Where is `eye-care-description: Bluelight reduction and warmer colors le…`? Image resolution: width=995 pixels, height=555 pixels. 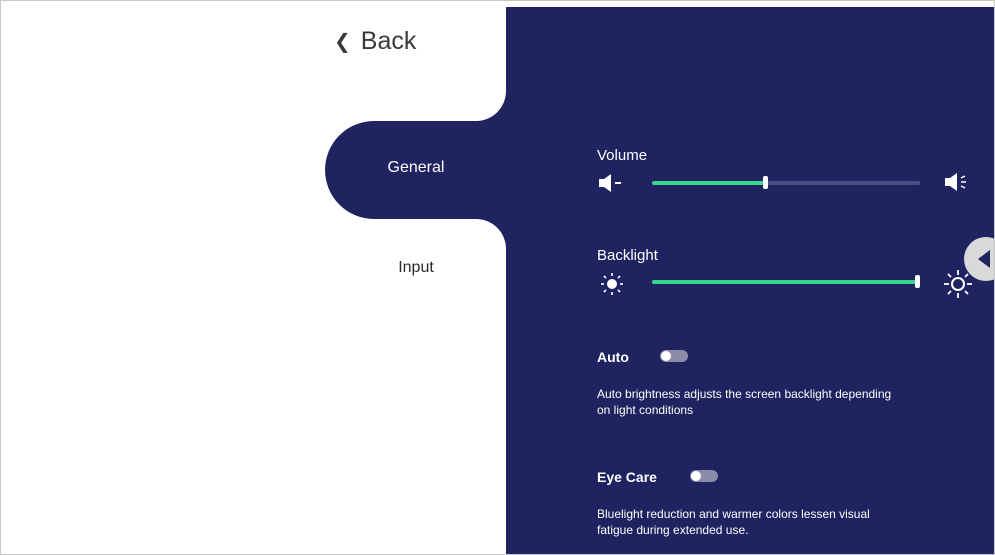 eye-care-description: Bluelight reduction and warmer colors le… is located at coordinates (777, 522).